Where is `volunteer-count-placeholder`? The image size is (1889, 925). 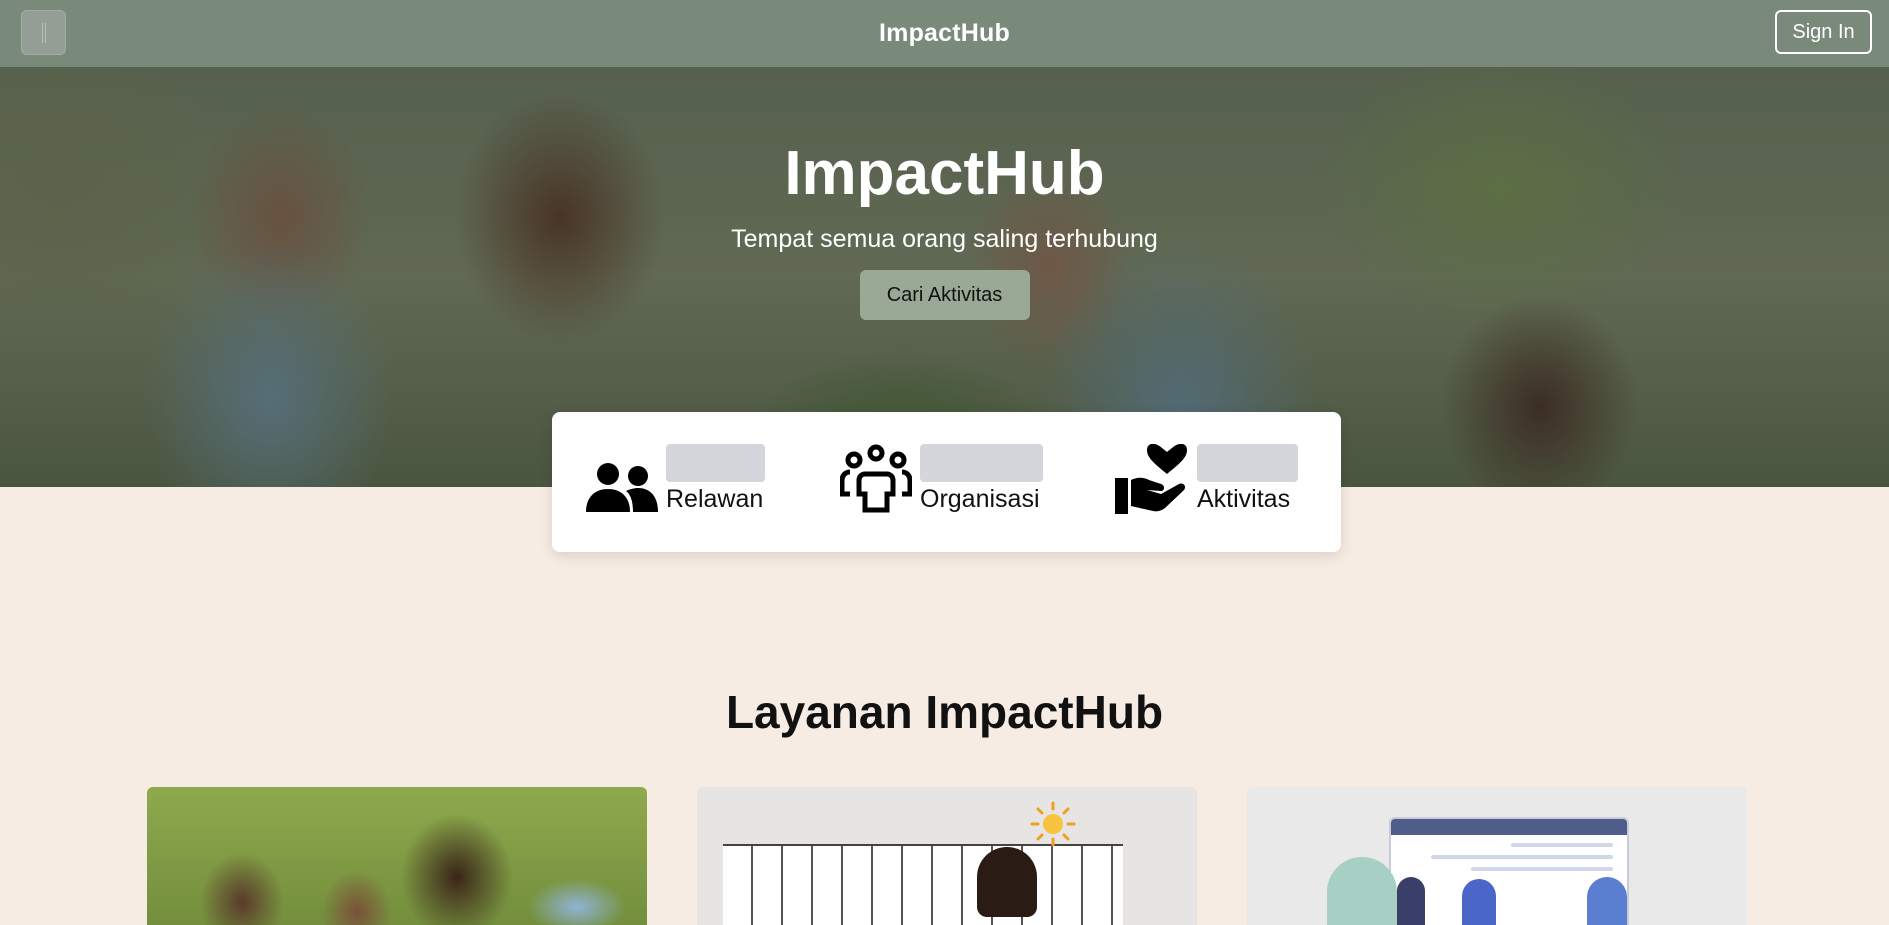
volunteer-count-placeholder is located at coordinates (715, 463).